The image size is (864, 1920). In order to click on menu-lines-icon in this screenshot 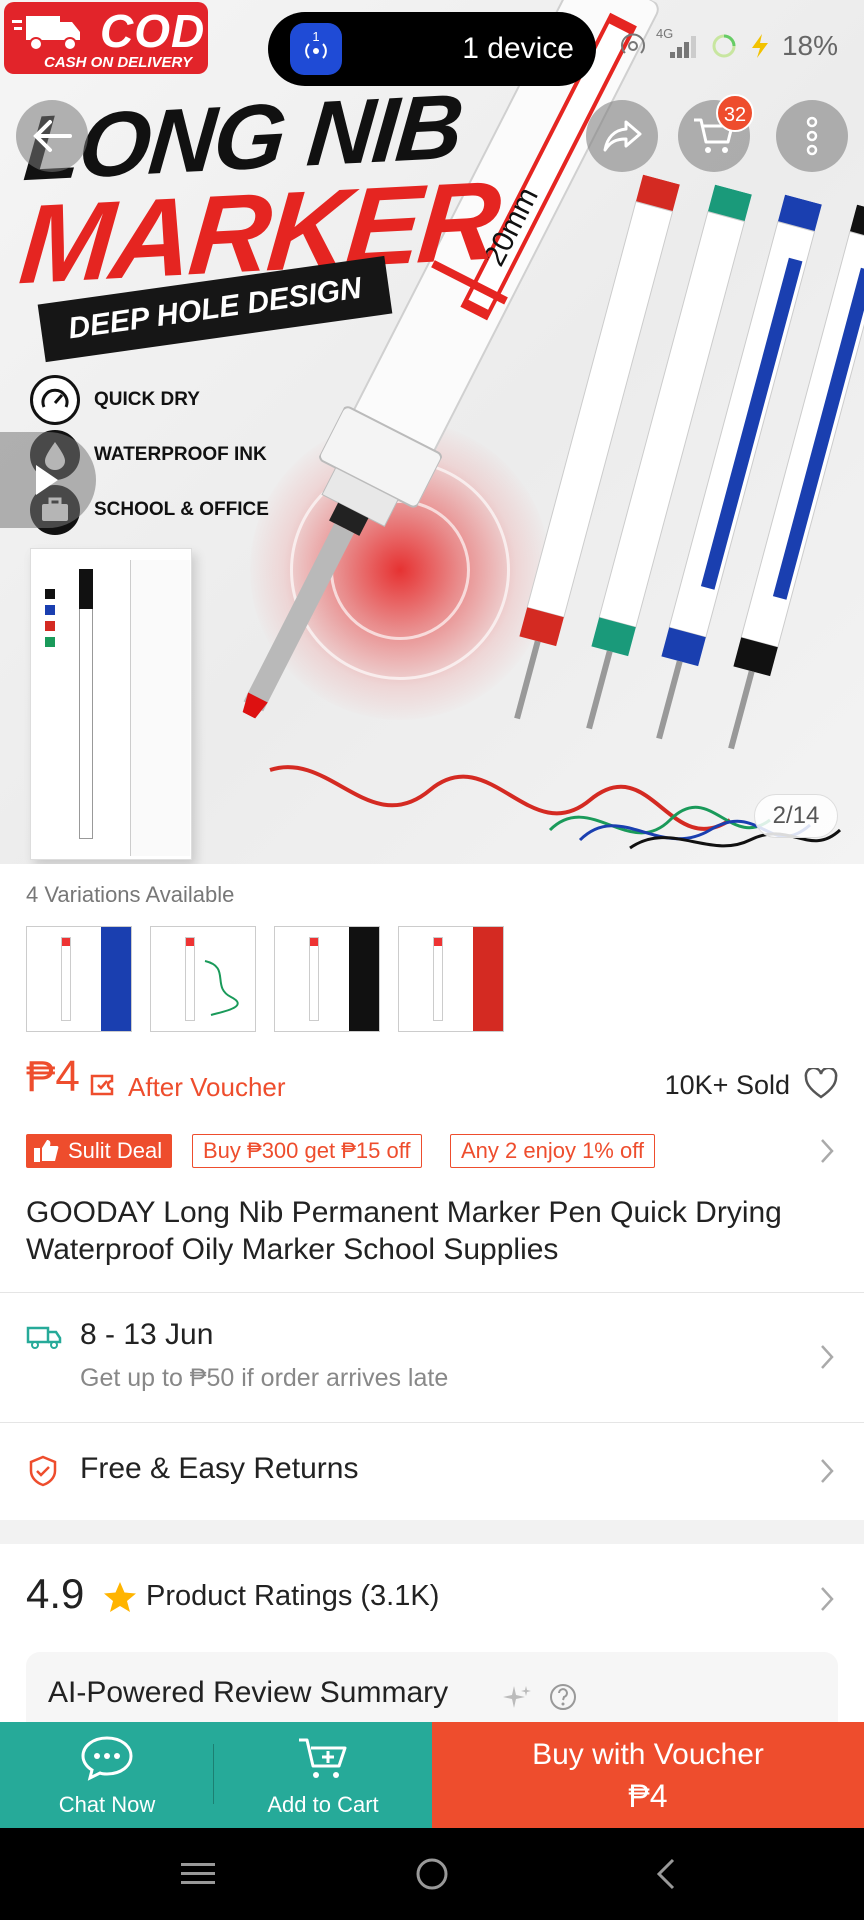, I will do `click(198, 1873)`.